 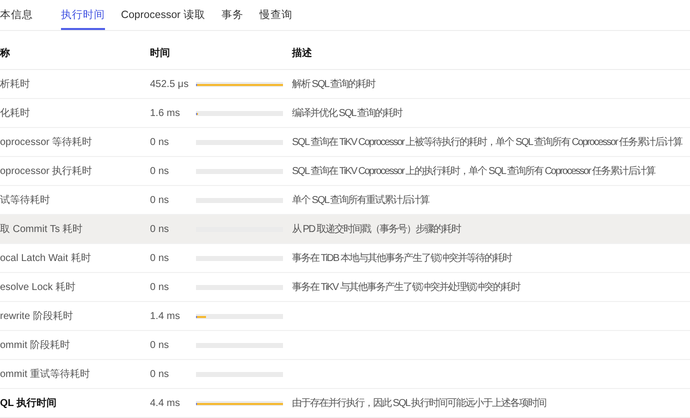 I want to click on name-cell-text: ommit 重试等待耗时, so click(x=45, y=374).